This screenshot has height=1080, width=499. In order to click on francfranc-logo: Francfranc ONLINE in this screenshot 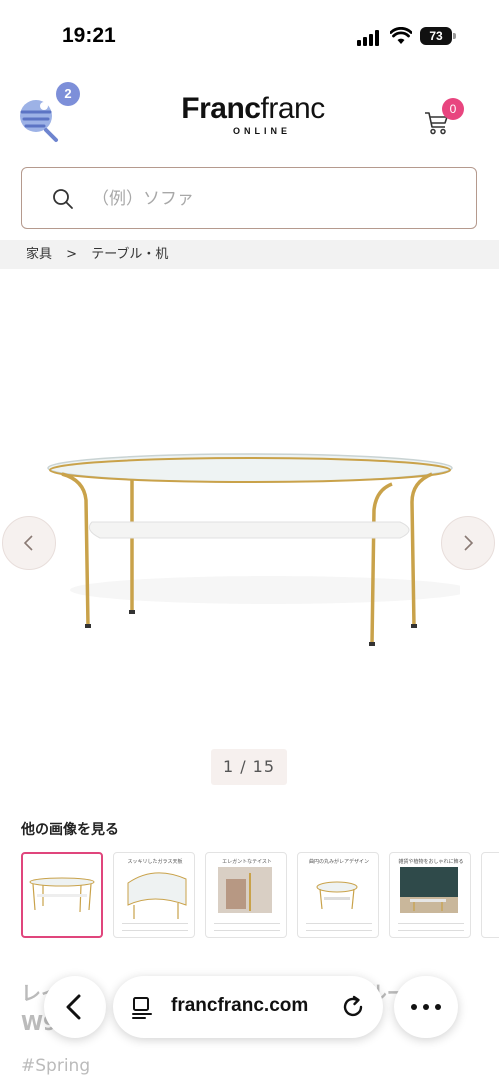, I will do `click(253, 117)`.